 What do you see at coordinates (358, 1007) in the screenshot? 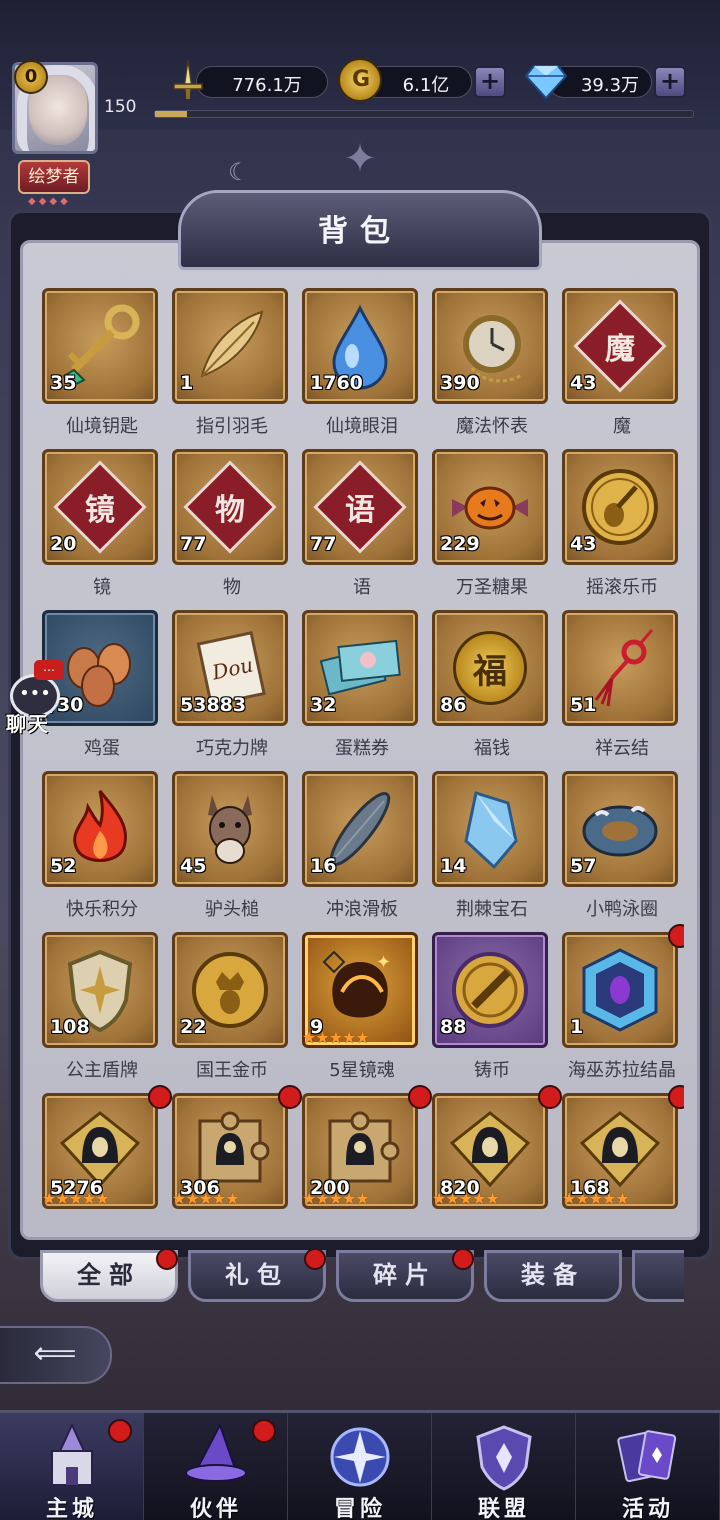
I see `item-cell: ✦ ★★★★★ 9 5星镜魂` at bounding box center [358, 1007].